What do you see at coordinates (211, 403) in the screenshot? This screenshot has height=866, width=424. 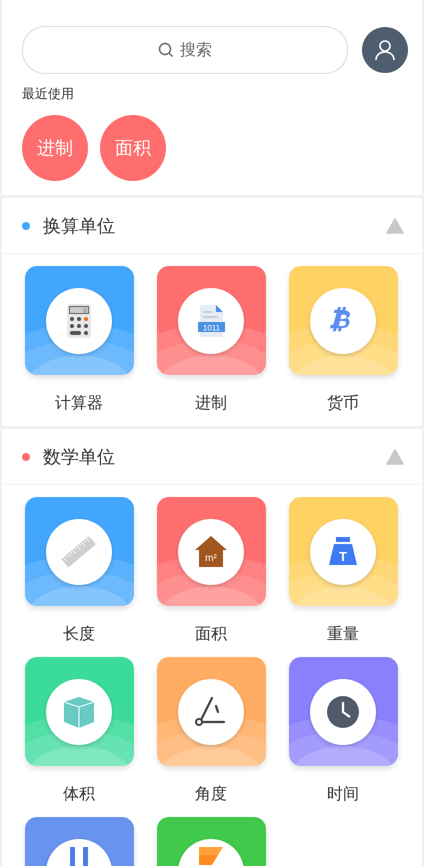 I see `tile-label: 进制` at bounding box center [211, 403].